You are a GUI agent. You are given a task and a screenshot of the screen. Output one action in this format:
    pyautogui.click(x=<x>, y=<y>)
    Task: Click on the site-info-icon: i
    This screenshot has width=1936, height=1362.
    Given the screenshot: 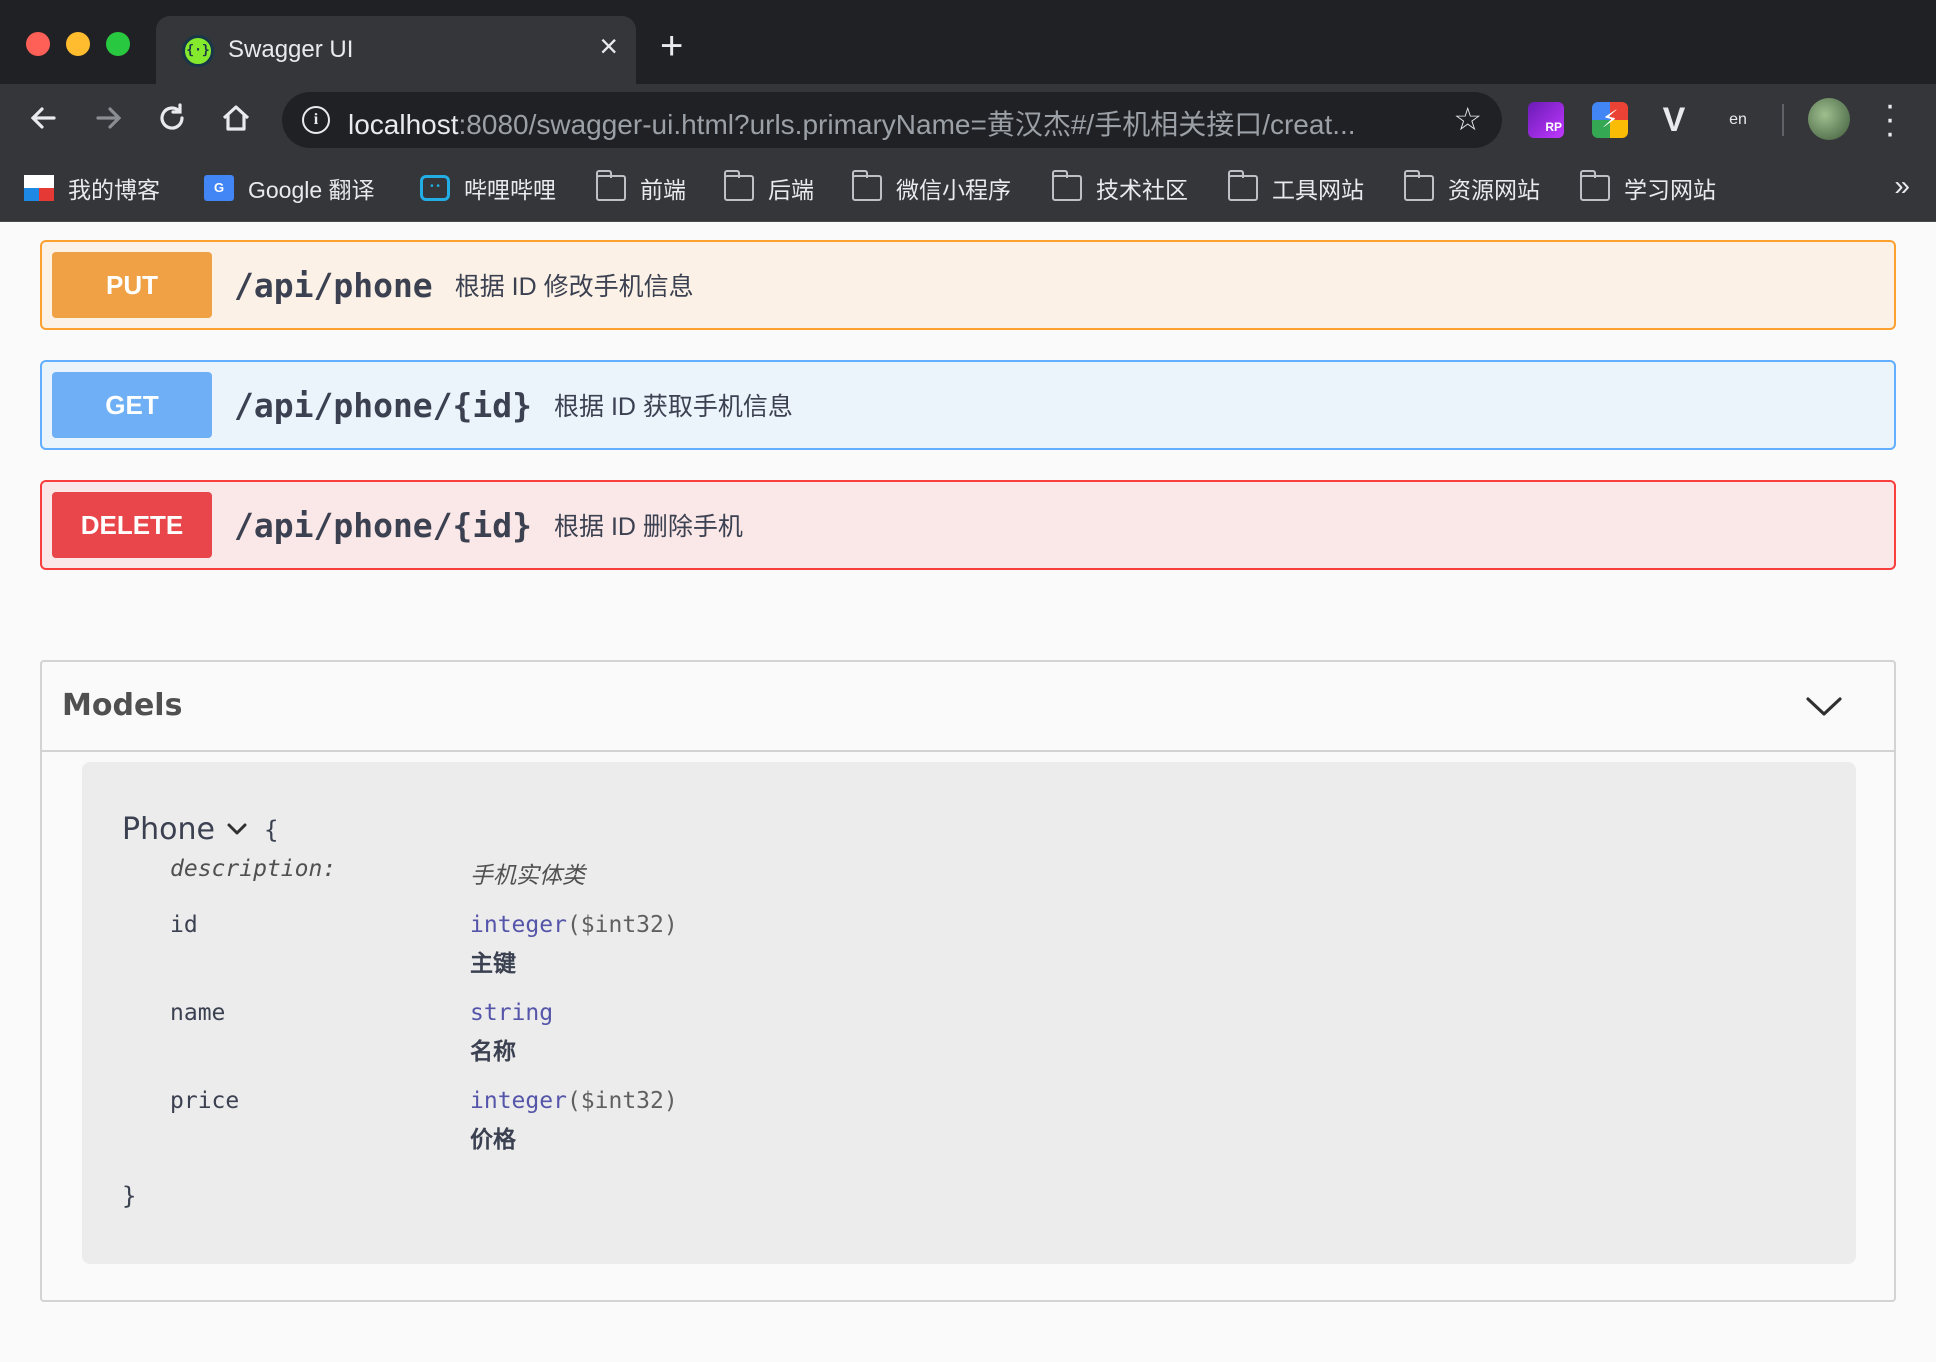 What is the action you would take?
    pyautogui.click(x=316, y=120)
    